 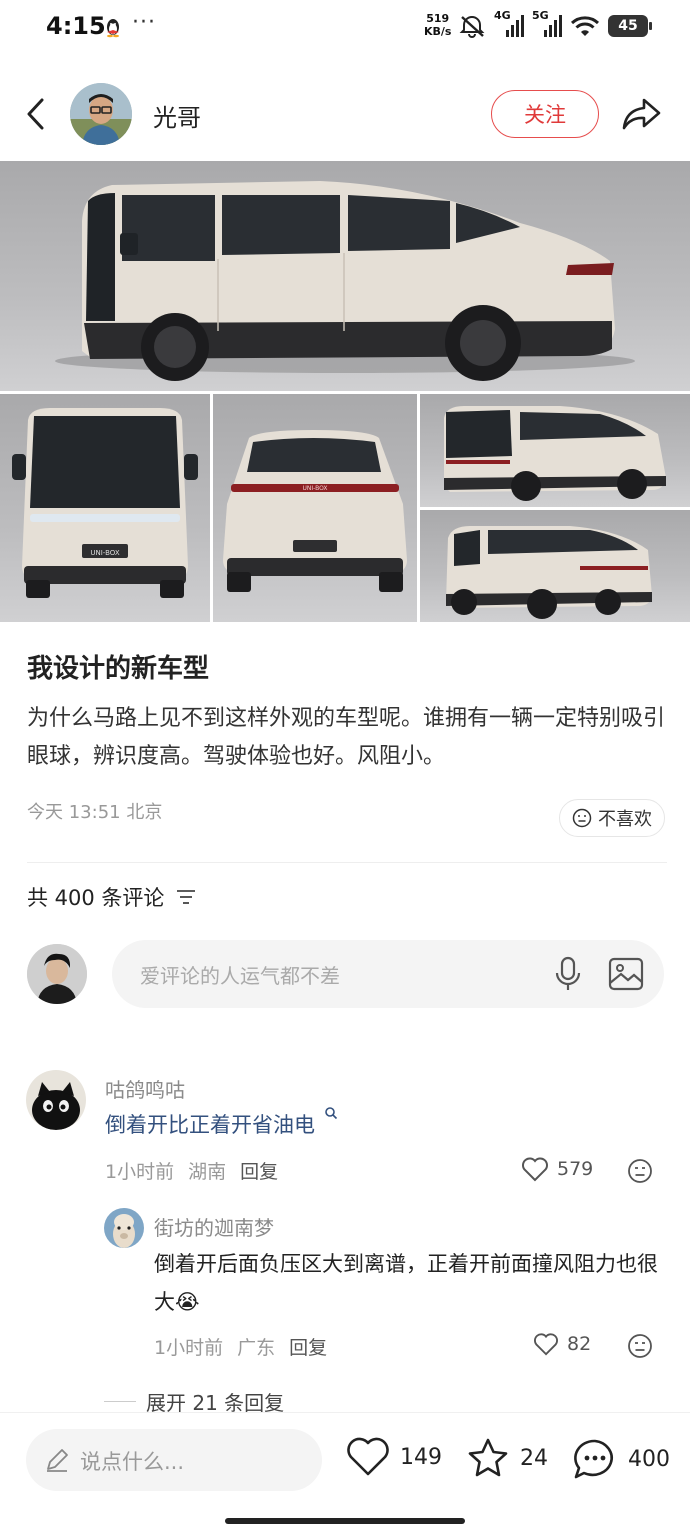 What do you see at coordinates (625, 819) in the screenshot?
I see `dislike-label: 不喜欢` at bounding box center [625, 819].